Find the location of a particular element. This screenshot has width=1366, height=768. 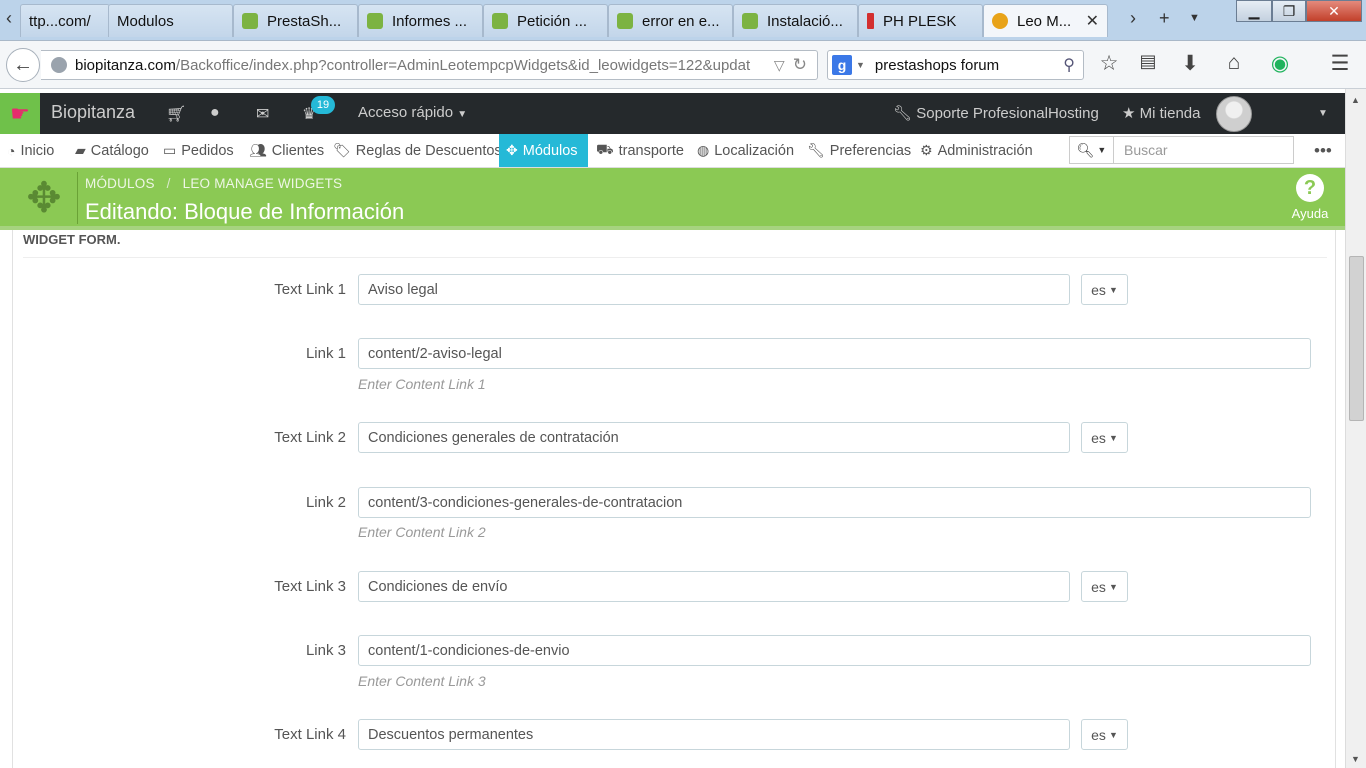

hand-cursor-icon: ☛ is located at coordinates (20, 113).